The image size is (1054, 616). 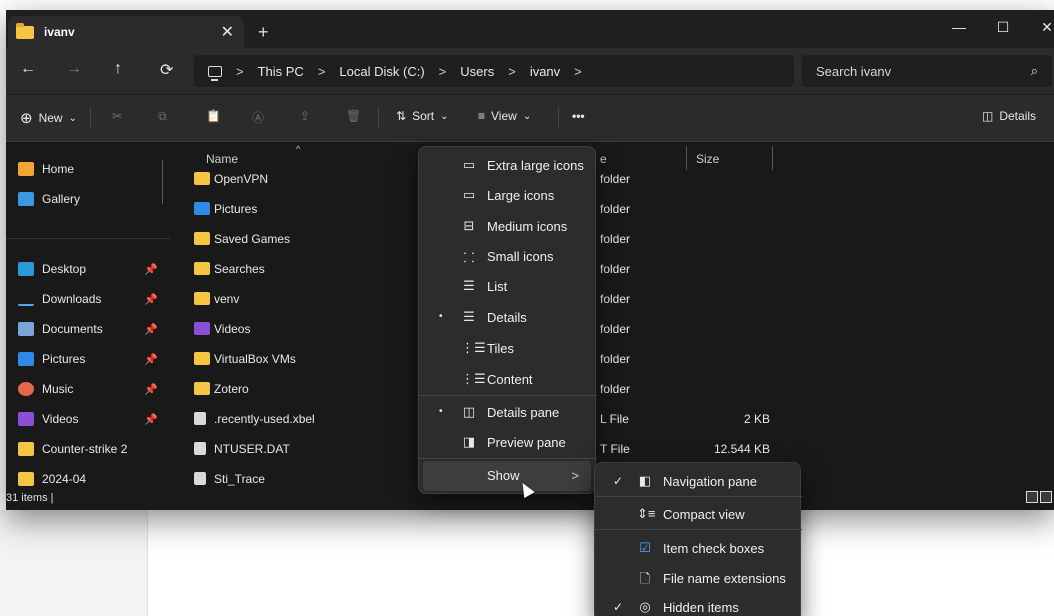 What do you see at coordinates (162, 182) in the screenshot?
I see `sidebar-splitter` at bounding box center [162, 182].